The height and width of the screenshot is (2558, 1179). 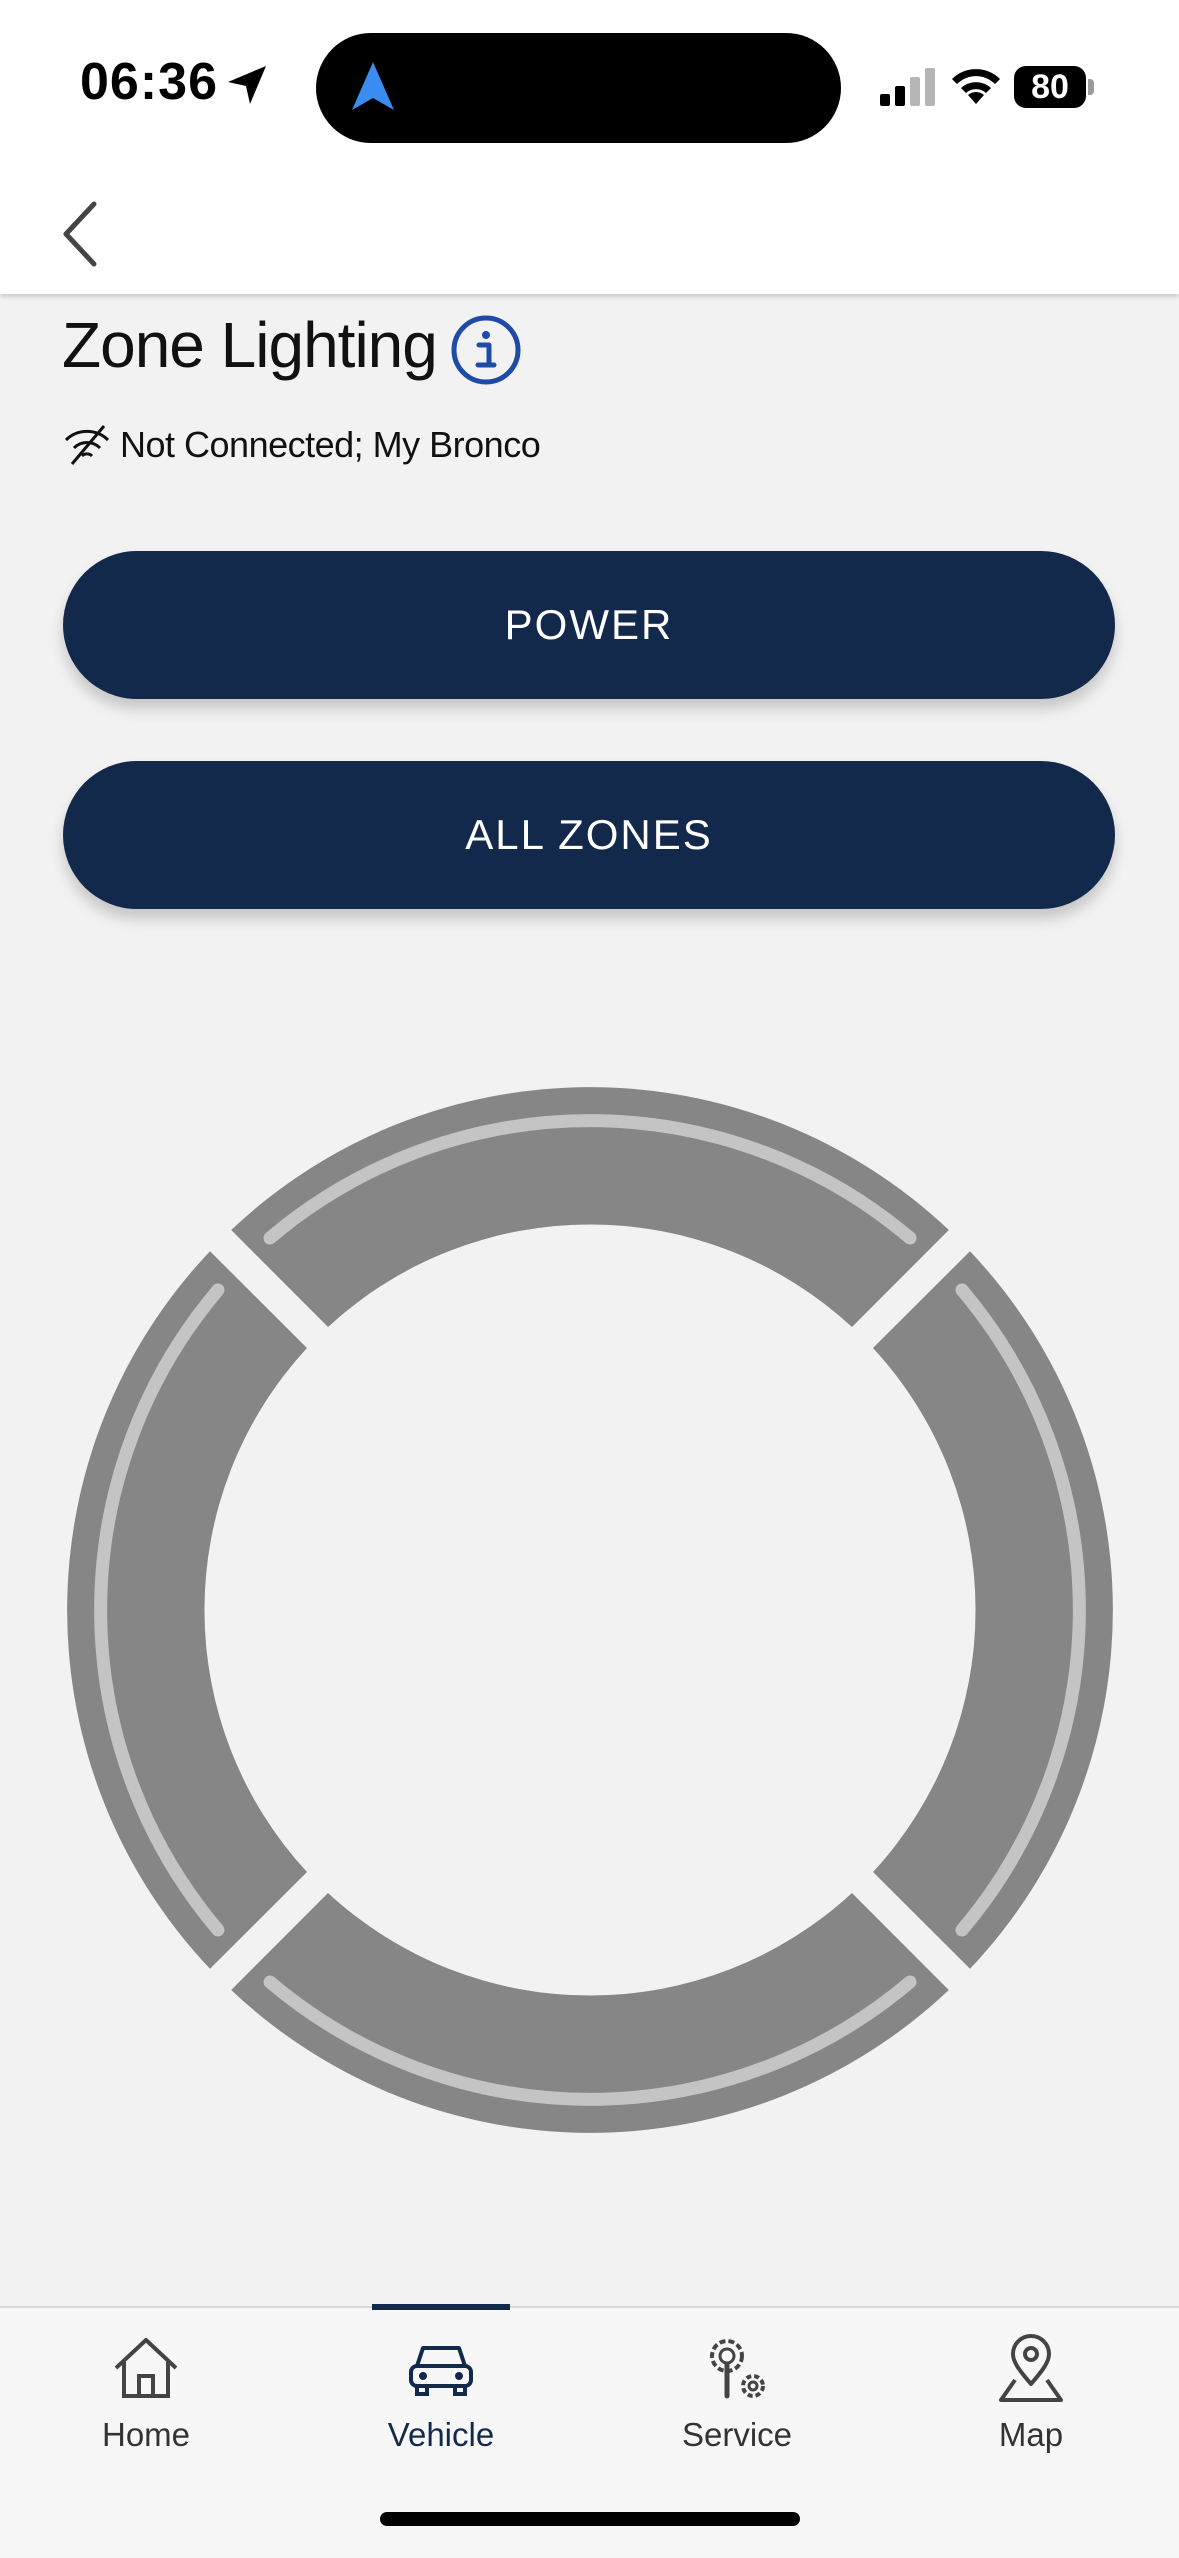 What do you see at coordinates (737, 2434) in the screenshot?
I see `tab-service-label: Service` at bounding box center [737, 2434].